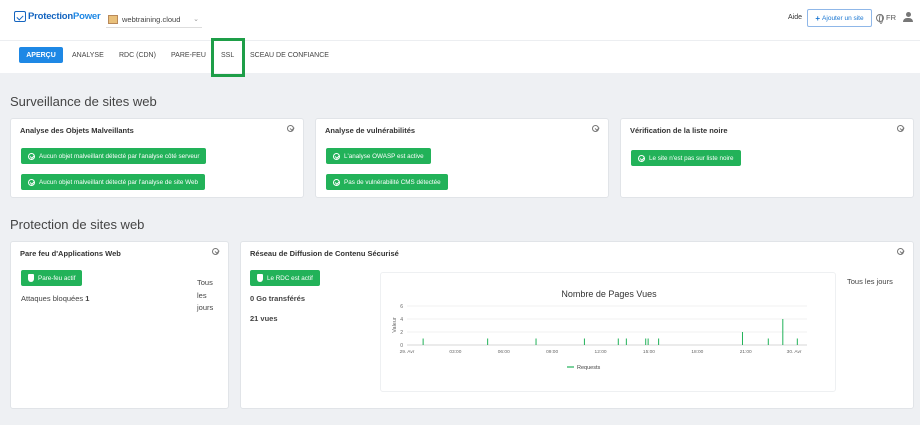  Describe the element at coordinates (601, 352) in the screenshot. I see `x-tick-label: 12:00` at that location.